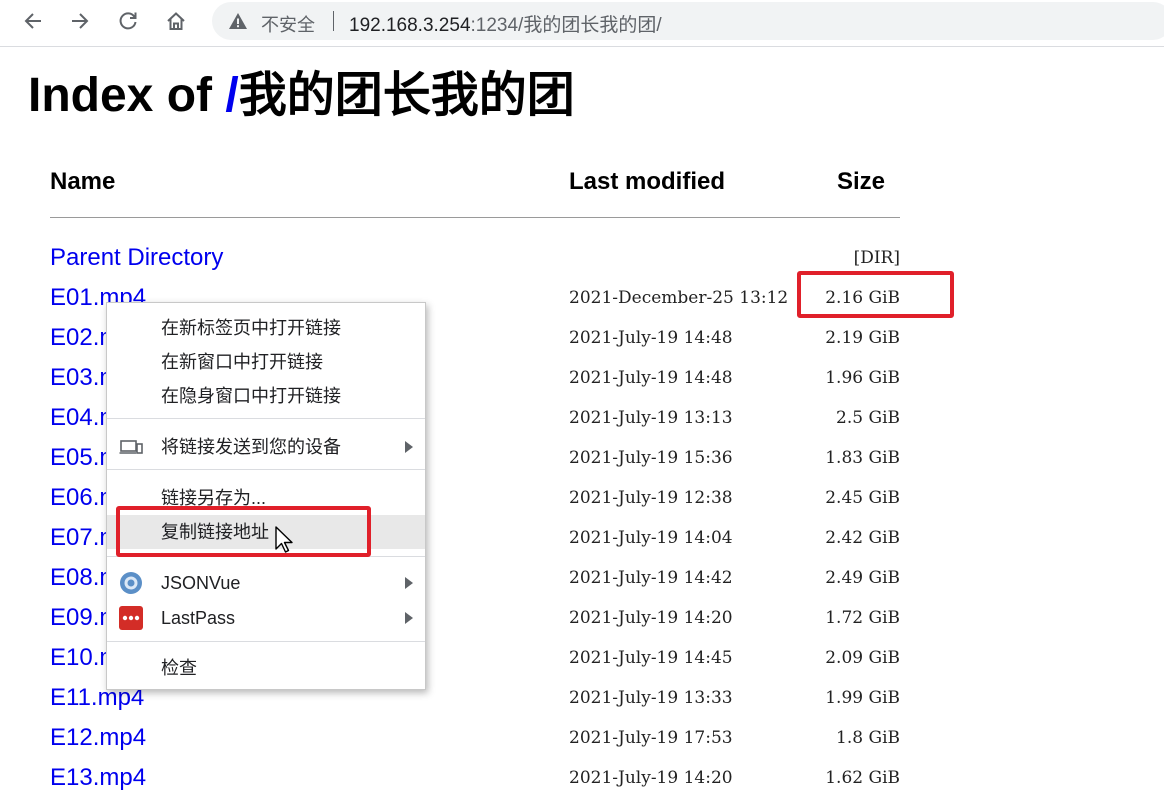  What do you see at coordinates (266, 668) in the screenshot?
I see `menu-item-inspect: 检查` at bounding box center [266, 668].